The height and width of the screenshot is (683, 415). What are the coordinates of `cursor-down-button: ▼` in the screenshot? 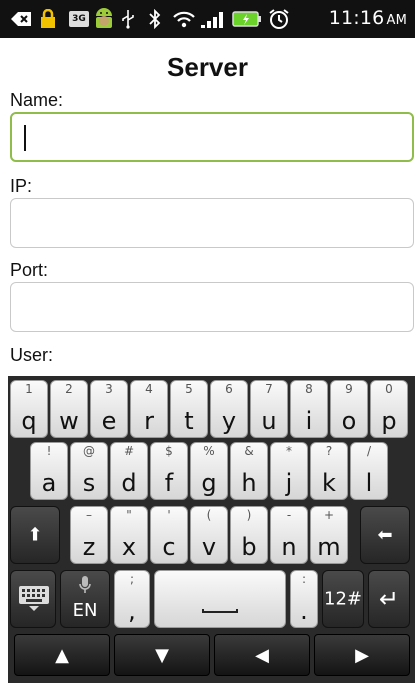 It's located at (162, 655).